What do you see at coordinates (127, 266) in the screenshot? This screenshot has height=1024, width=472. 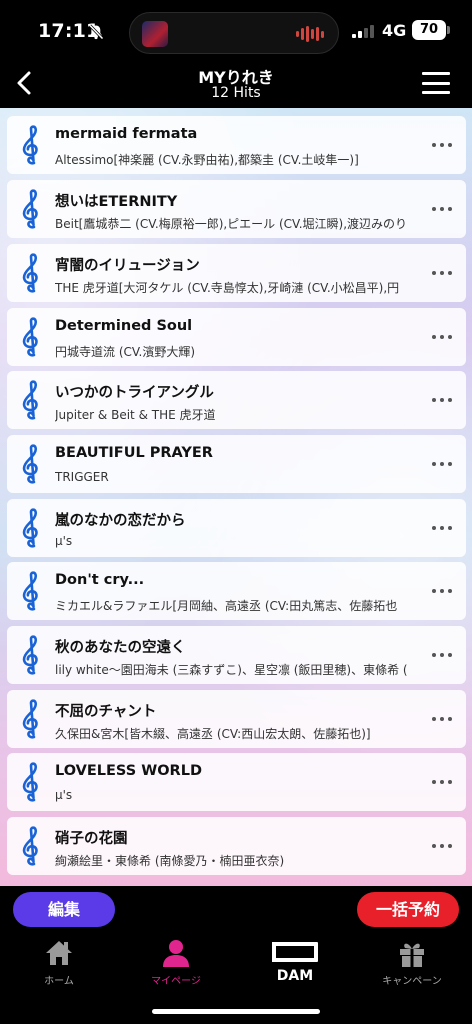 I see `song-title: 宵闇のイリュージョン` at bounding box center [127, 266].